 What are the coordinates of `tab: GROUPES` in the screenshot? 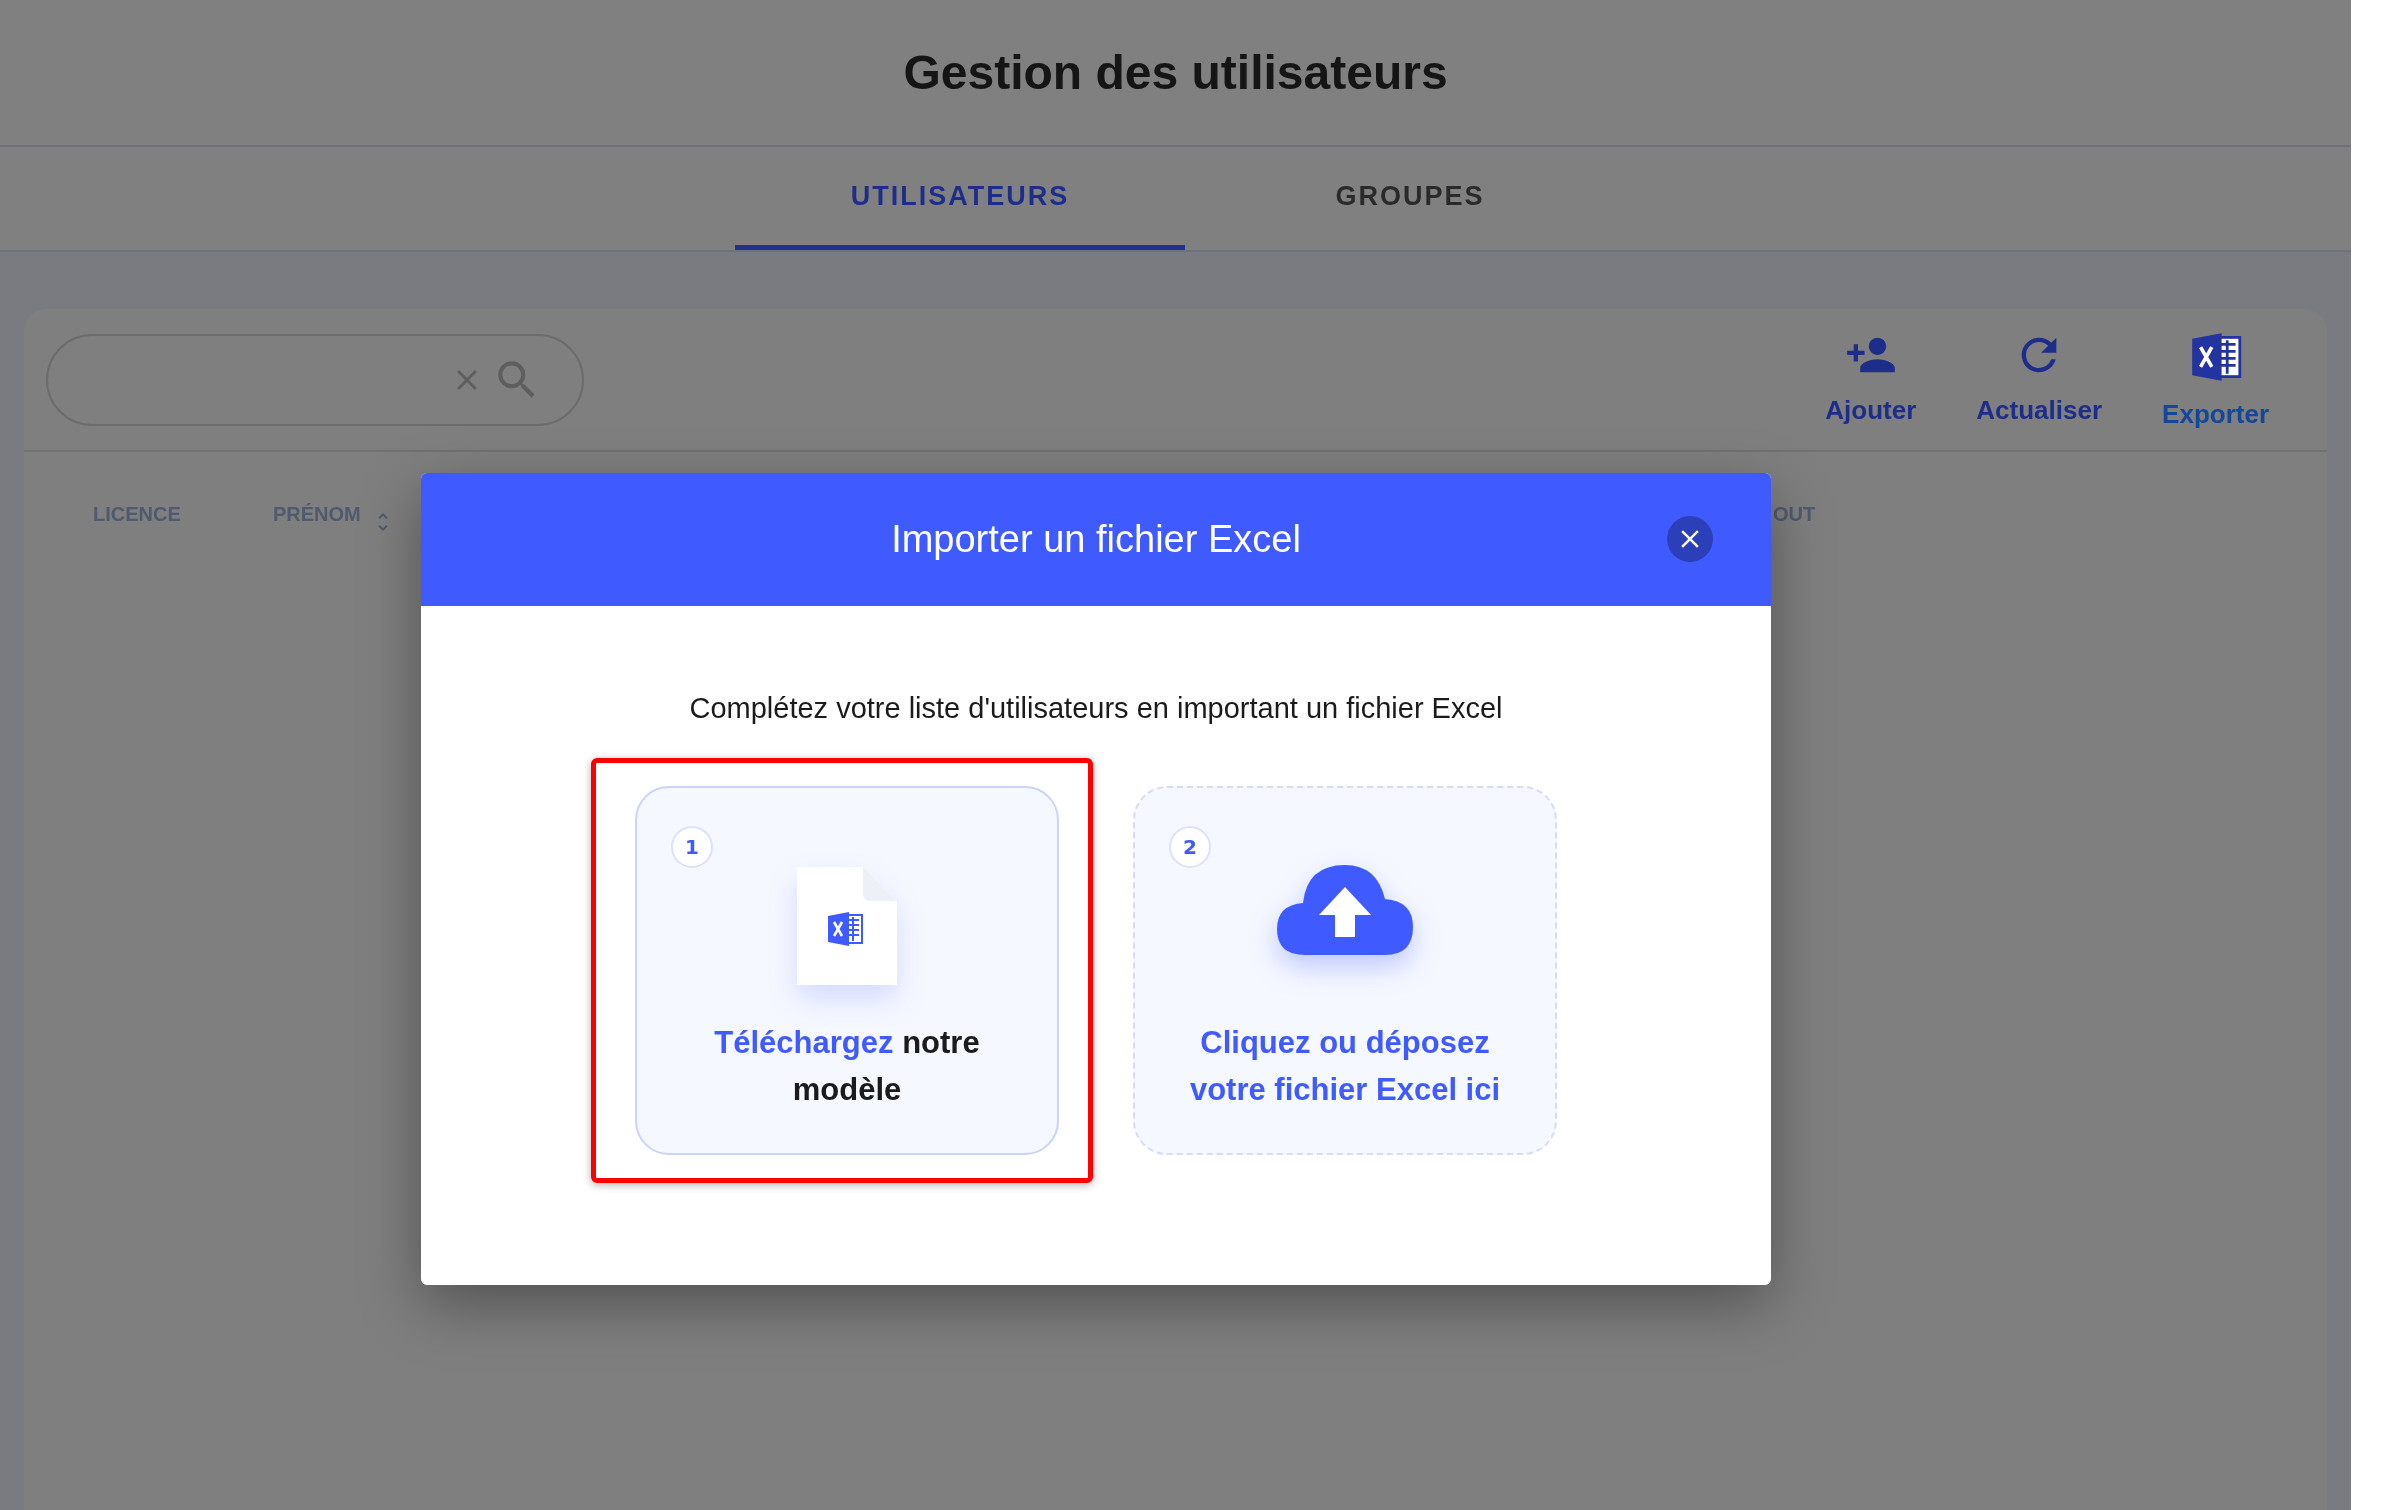 It's located at (1410, 198).